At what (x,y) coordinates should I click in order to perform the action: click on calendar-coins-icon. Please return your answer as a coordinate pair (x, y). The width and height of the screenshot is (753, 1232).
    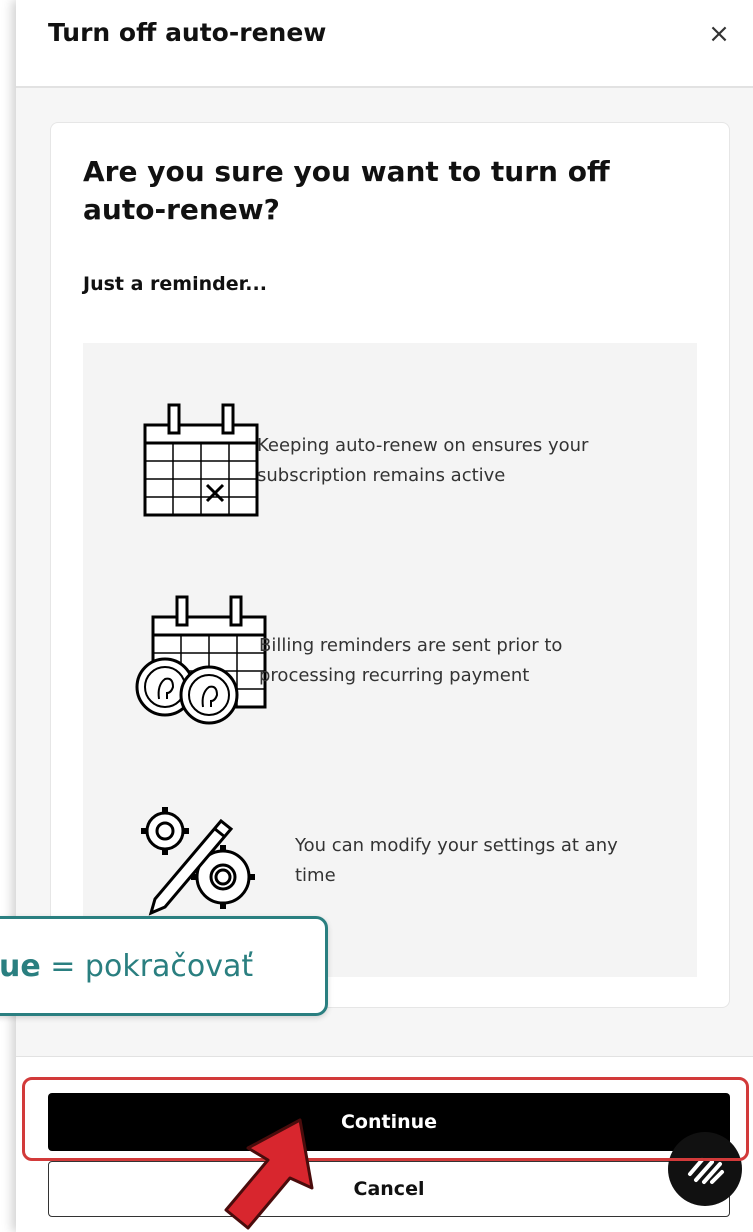
    Looking at the image, I should click on (201, 660).